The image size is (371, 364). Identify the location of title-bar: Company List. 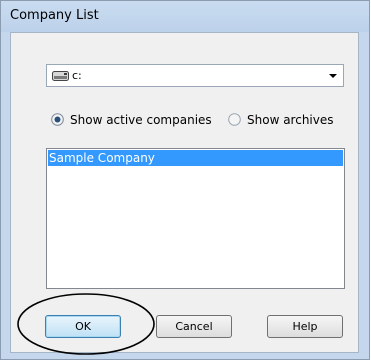
(185, 16).